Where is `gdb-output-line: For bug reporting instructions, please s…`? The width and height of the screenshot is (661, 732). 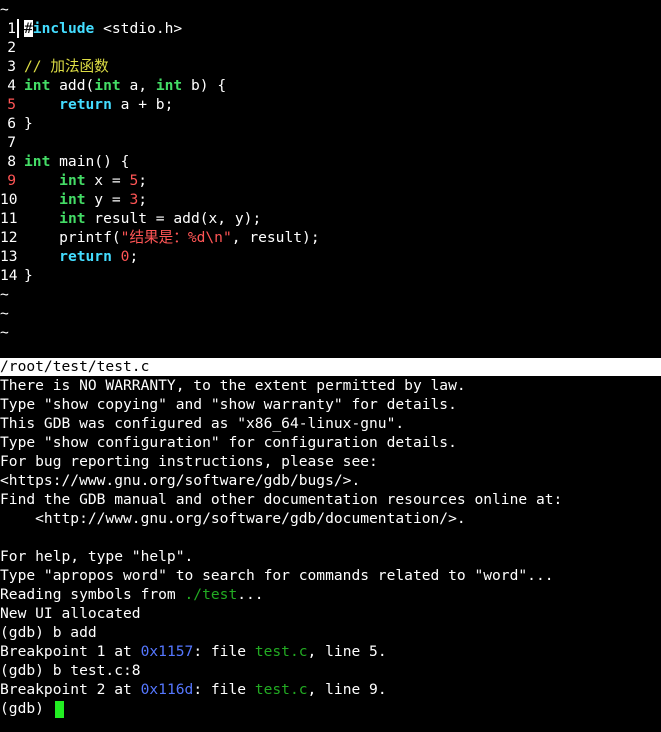
gdb-output-line: For bug reporting instructions, please s… is located at coordinates (330, 461).